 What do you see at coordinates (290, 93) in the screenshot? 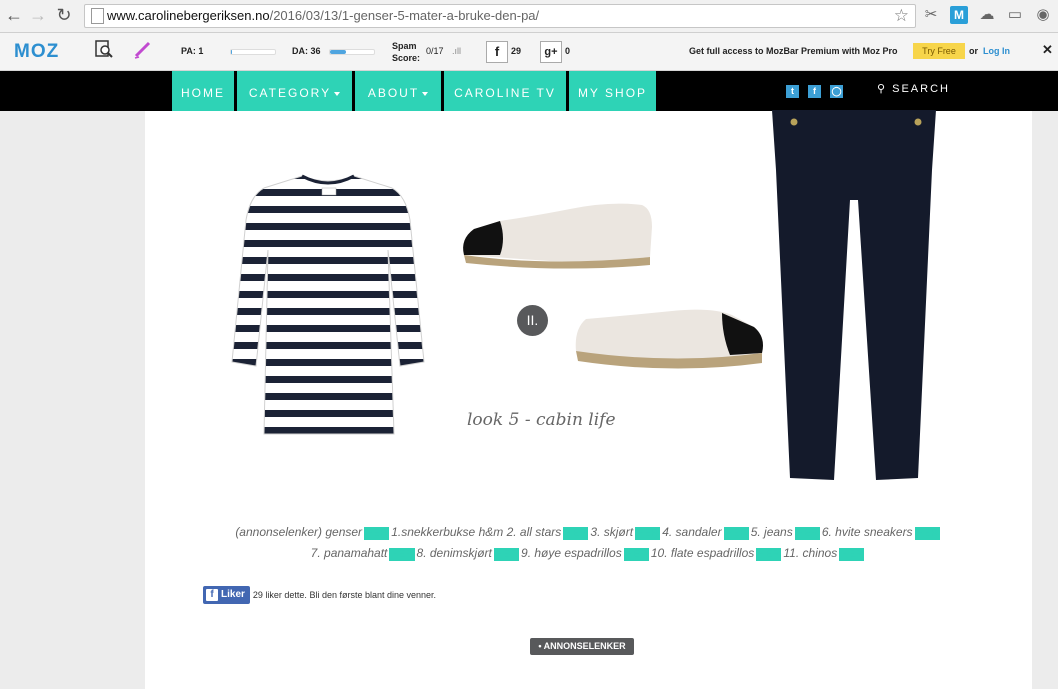
I see `nav-category-label: CATEGORY` at bounding box center [290, 93].